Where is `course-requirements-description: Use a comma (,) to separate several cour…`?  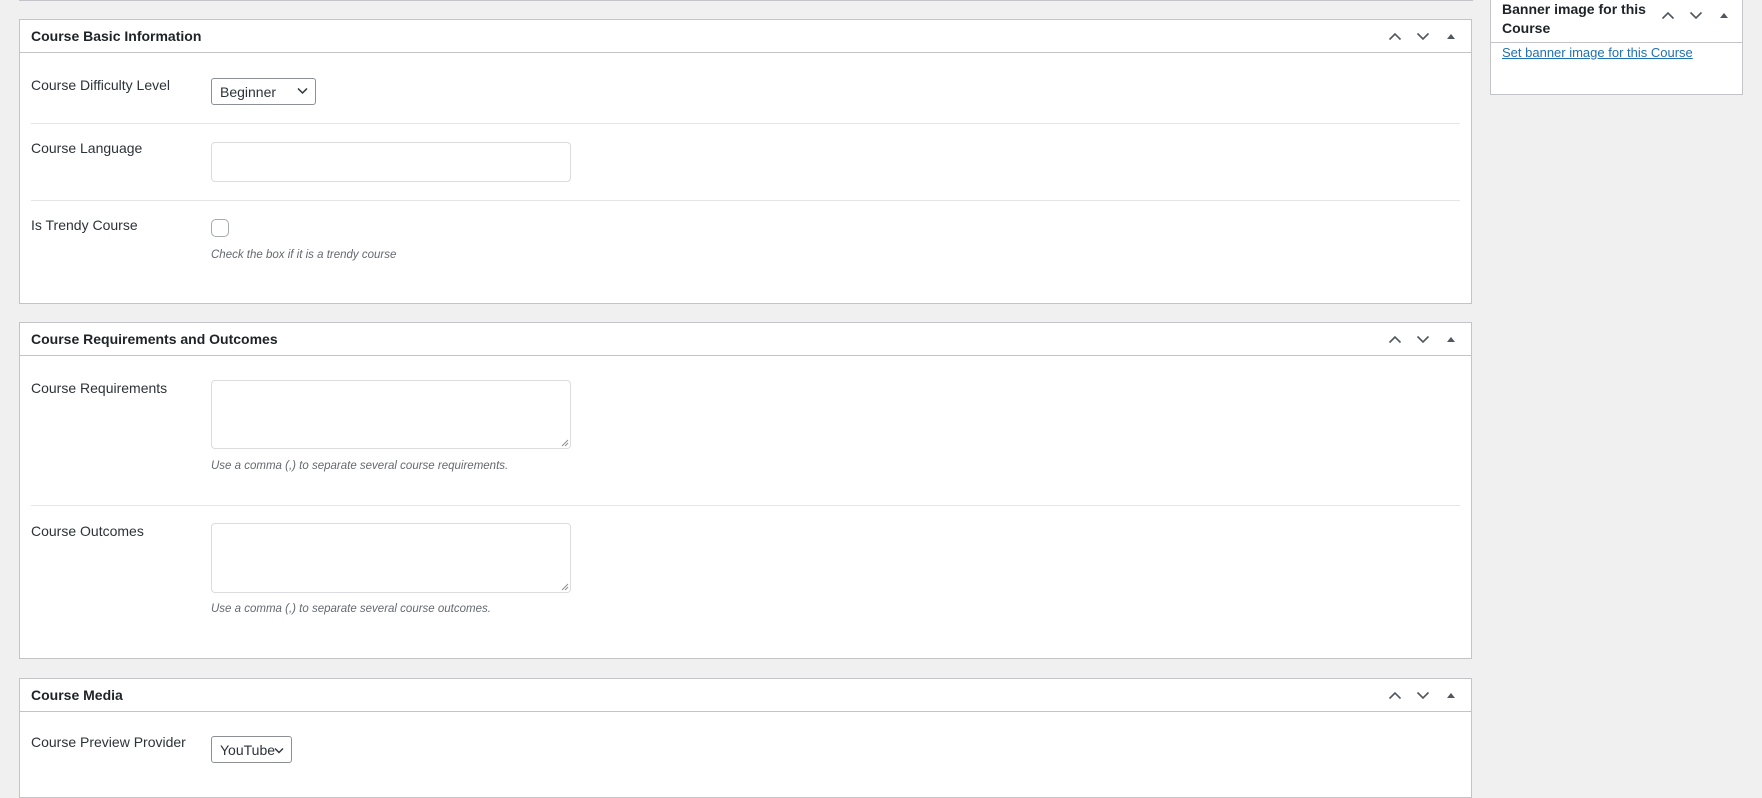
course-requirements-description: Use a comma (,) to separate several cour… is located at coordinates (360, 466).